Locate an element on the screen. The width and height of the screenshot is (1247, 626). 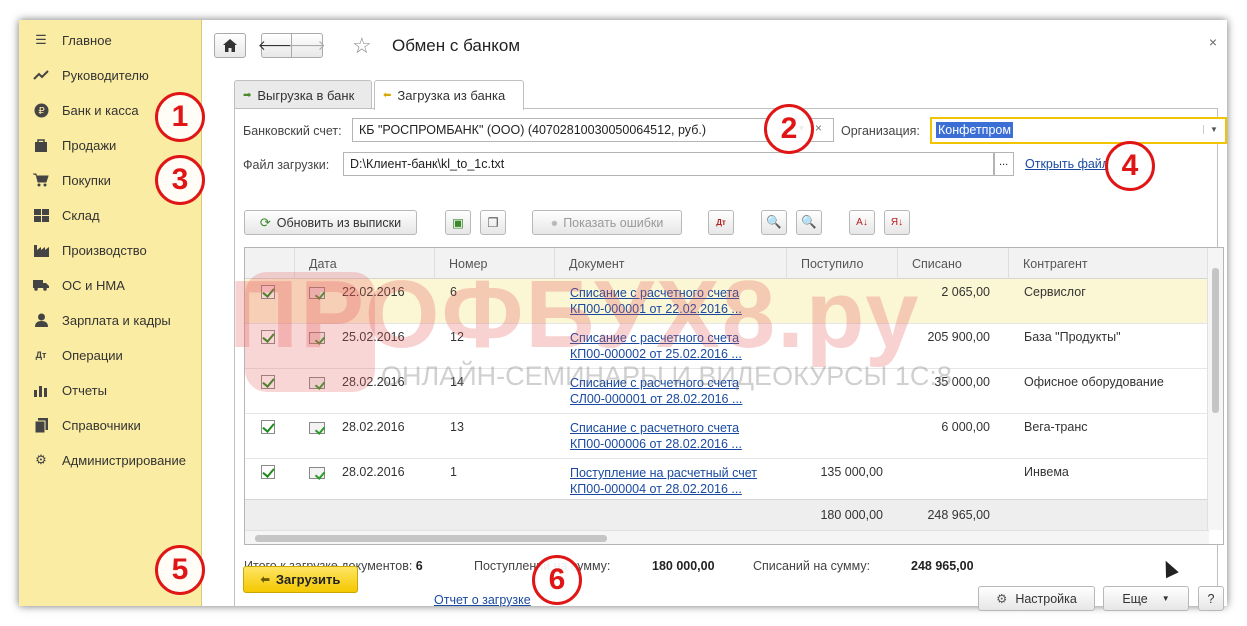
sidebar-item-production: Производство is located at coordinates (110, 250).